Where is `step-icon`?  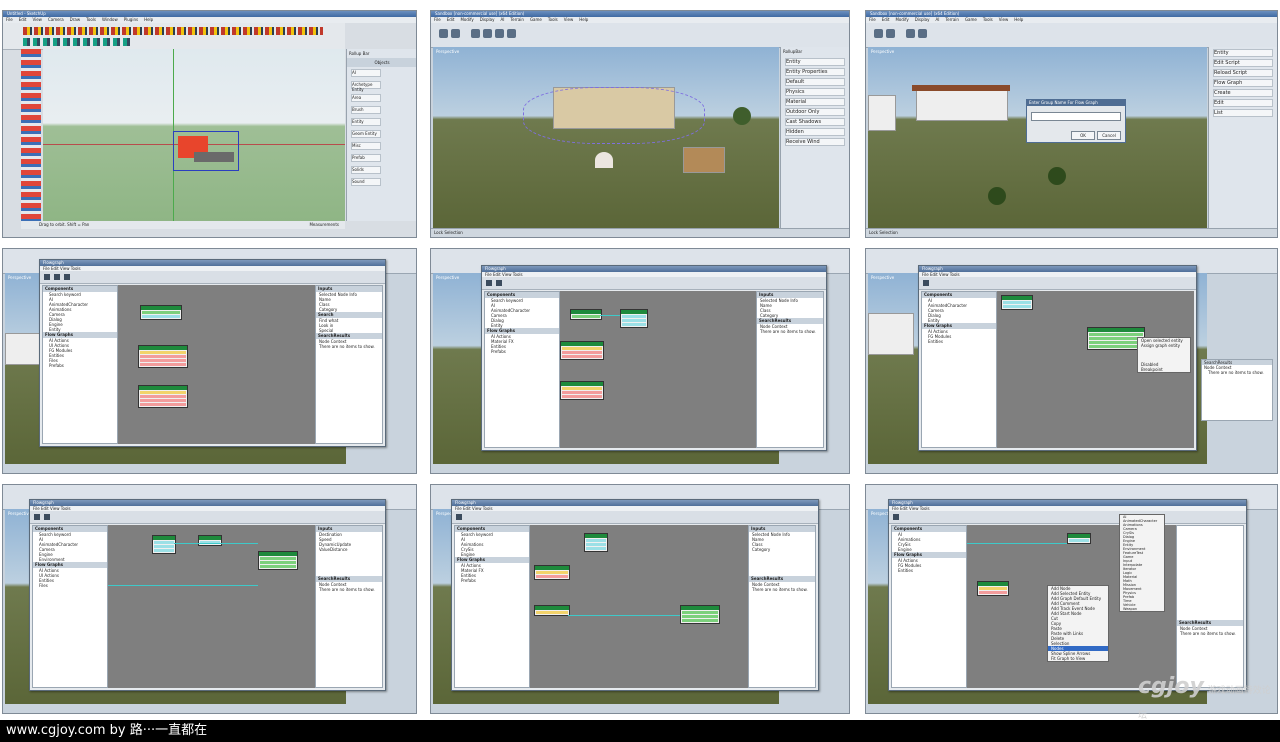
step-icon is located at coordinates (67, 277).